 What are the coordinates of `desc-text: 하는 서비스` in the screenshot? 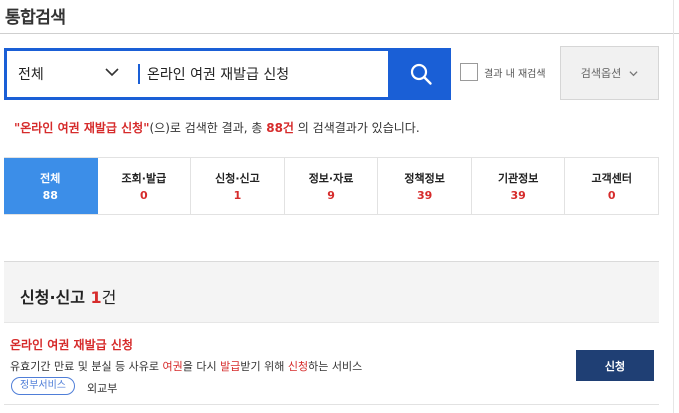 It's located at (335, 366).